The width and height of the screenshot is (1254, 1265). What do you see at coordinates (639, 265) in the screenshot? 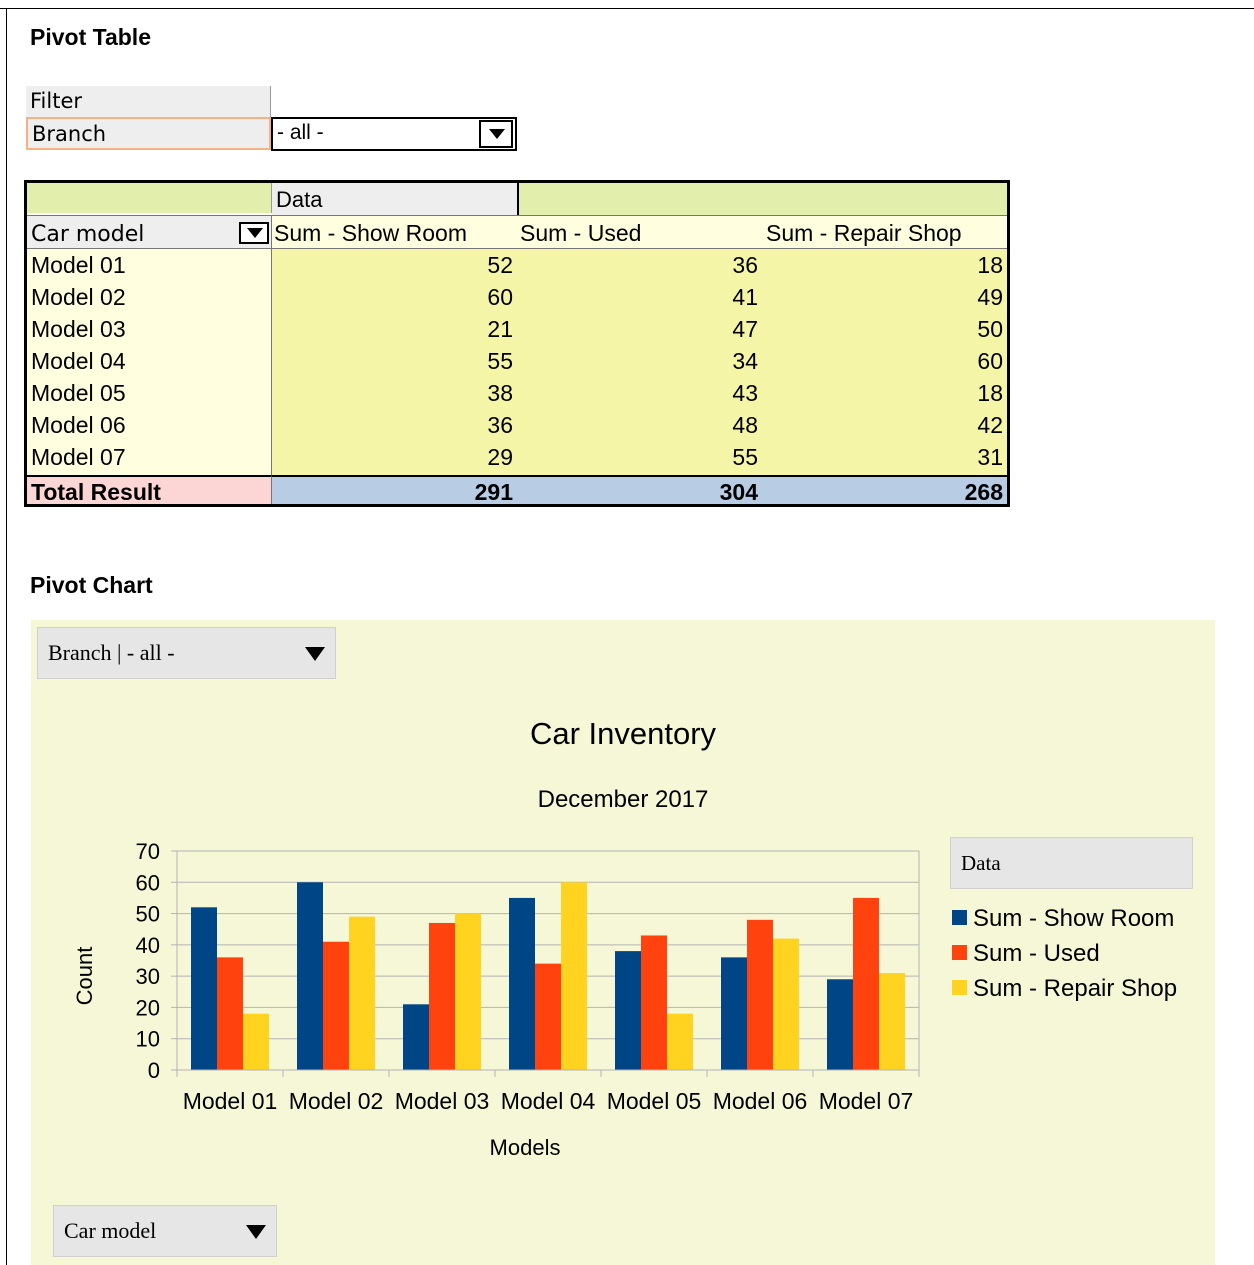
I see `table-row: 52 36 18` at bounding box center [639, 265].